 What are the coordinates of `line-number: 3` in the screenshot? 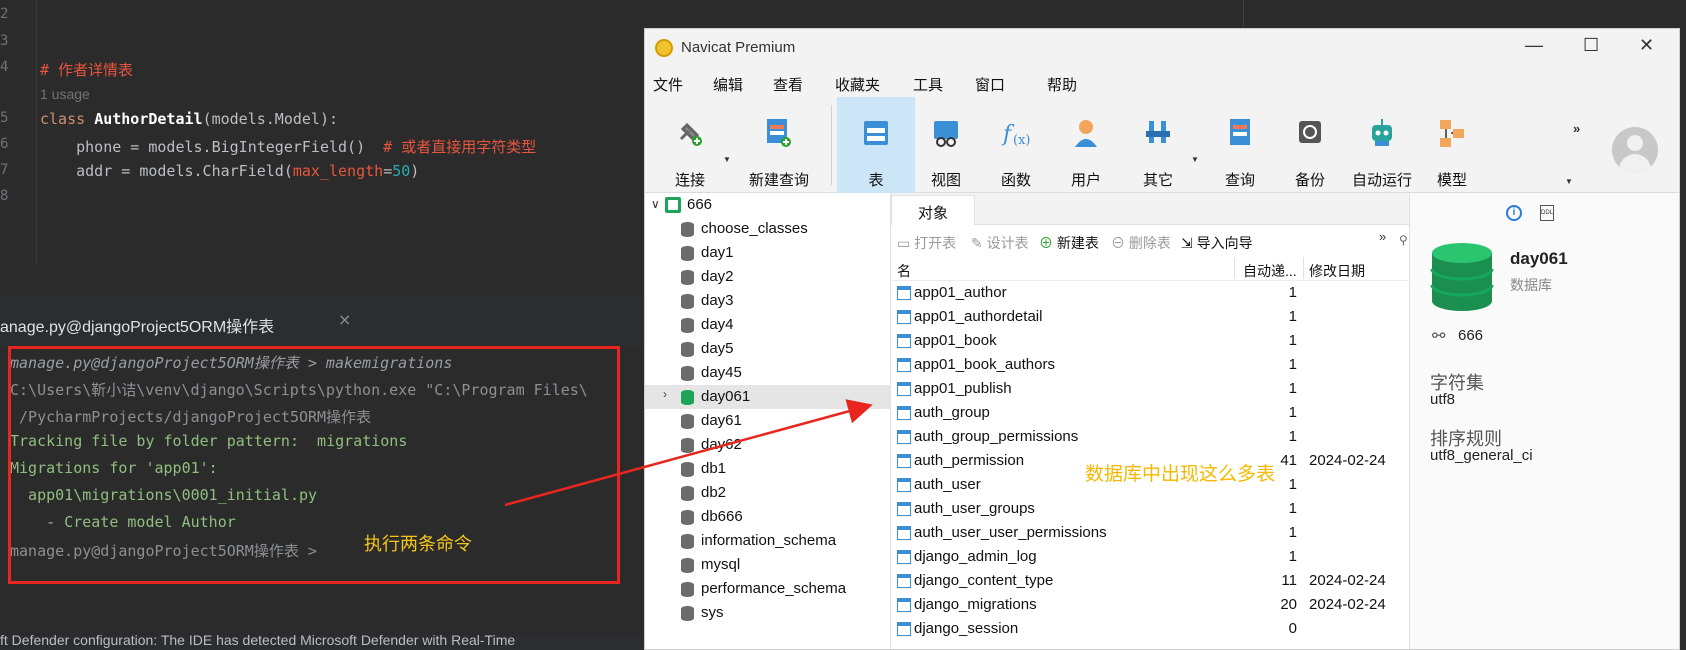 It's located at (4, 41).